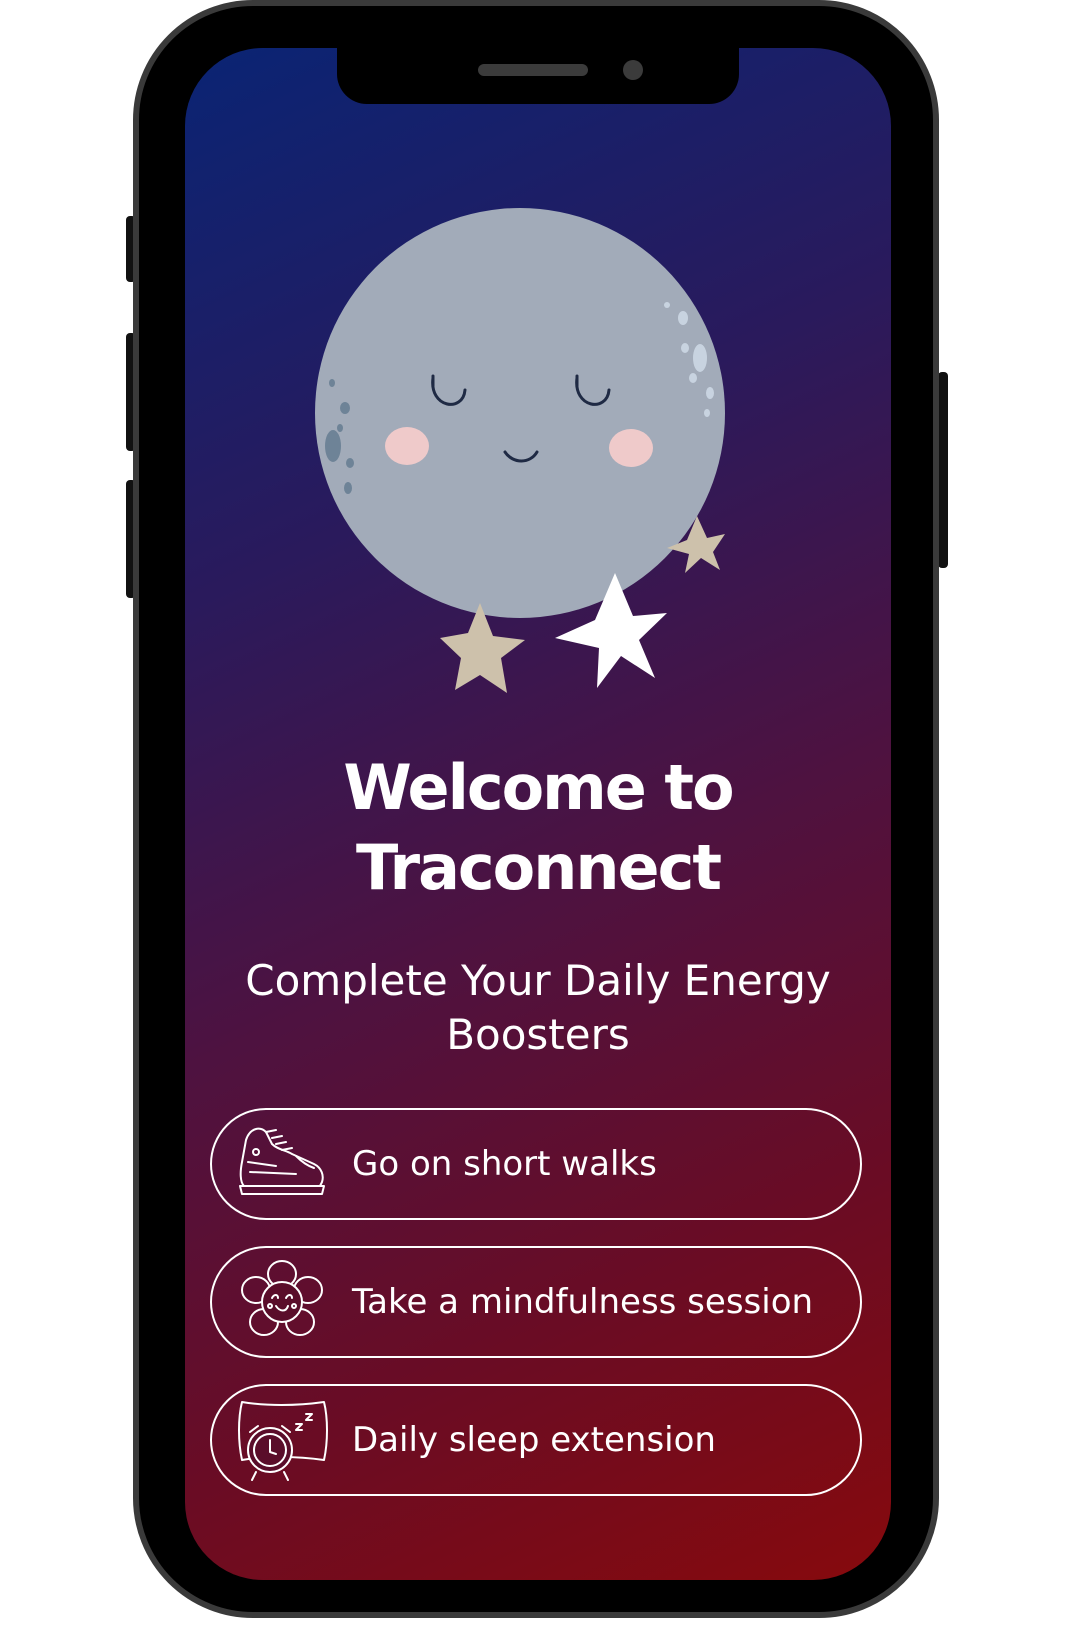  Describe the element at coordinates (282, 1298) in the screenshot. I see `smiling-flower-icon` at that location.